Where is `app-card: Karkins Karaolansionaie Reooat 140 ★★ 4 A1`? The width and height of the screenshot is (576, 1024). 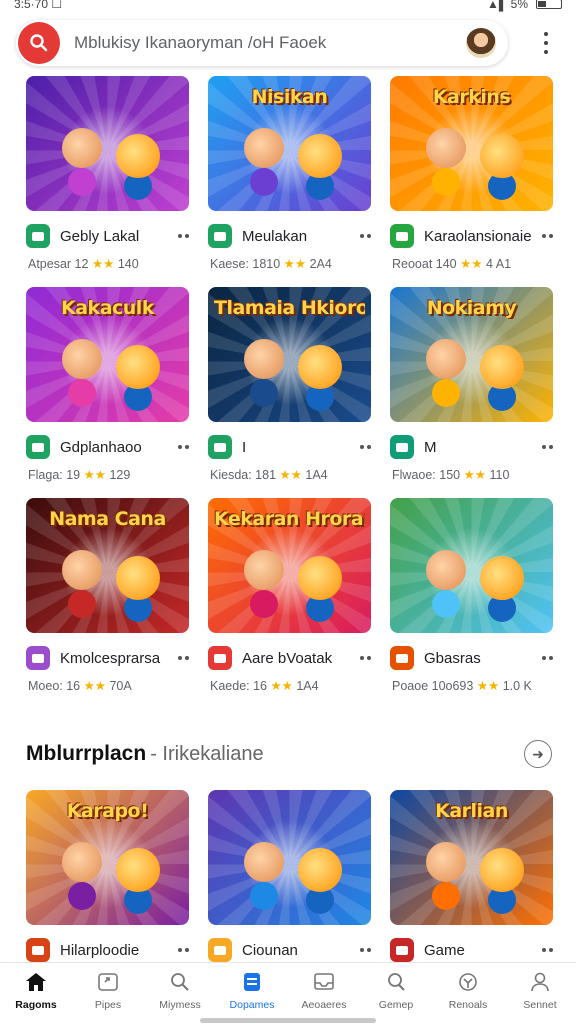 app-card: Karkins Karaolansionaie Reooat 140 ★★ 4 A1 is located at coordinates (471, 181).